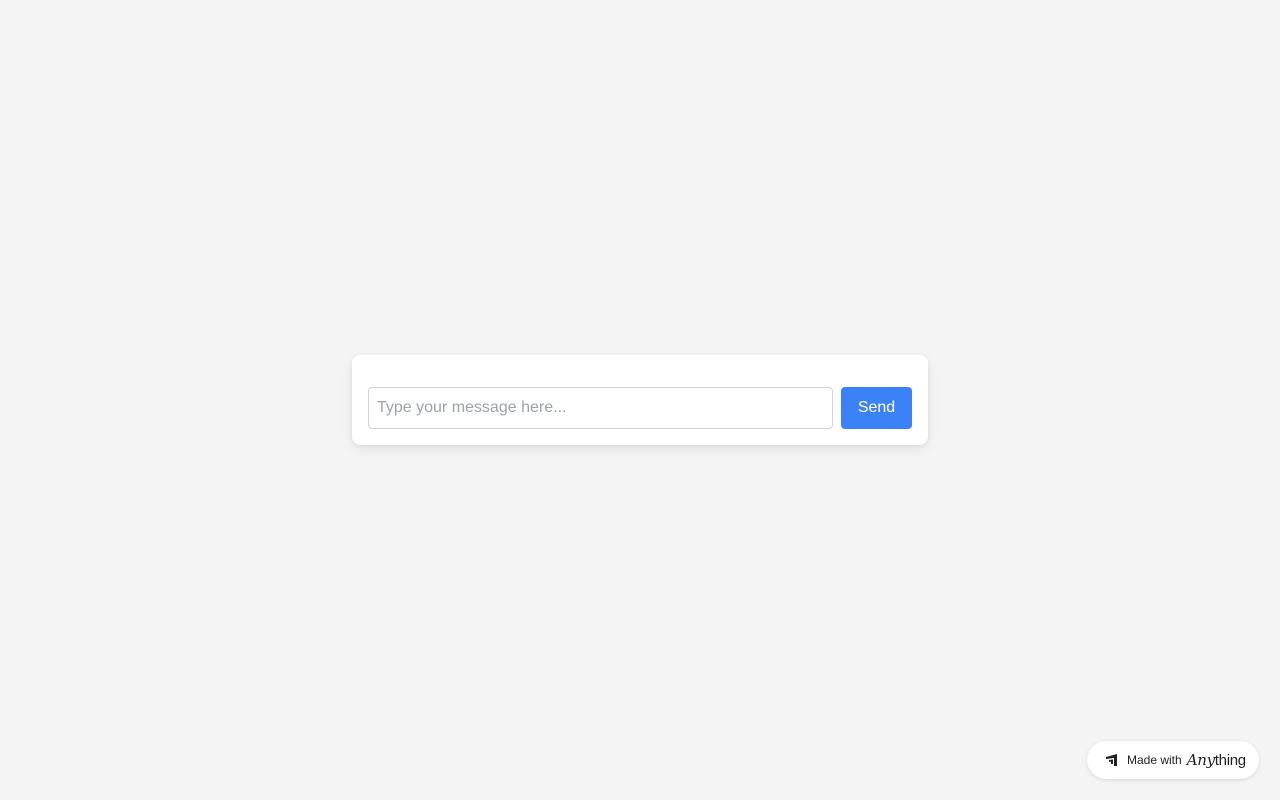 Image resolution: width=1280 pixels, height=800 pixels. I want to click on anything-logo-icon, so click(1112, 760).